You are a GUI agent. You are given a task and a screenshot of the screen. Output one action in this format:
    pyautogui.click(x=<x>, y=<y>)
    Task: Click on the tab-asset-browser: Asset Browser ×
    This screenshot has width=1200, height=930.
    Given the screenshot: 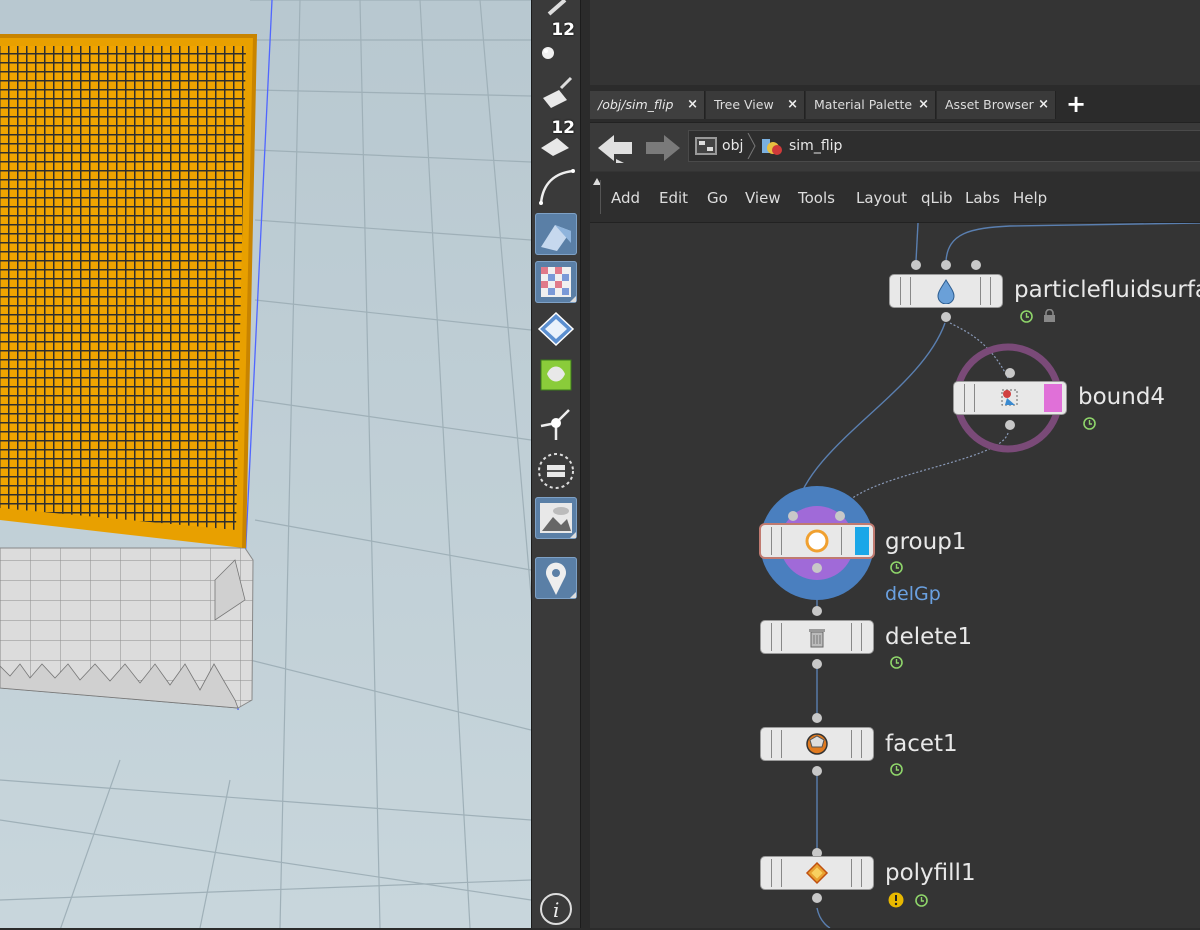 What is the action you would take?
    pyautogui.click(x=996, y=105)
    